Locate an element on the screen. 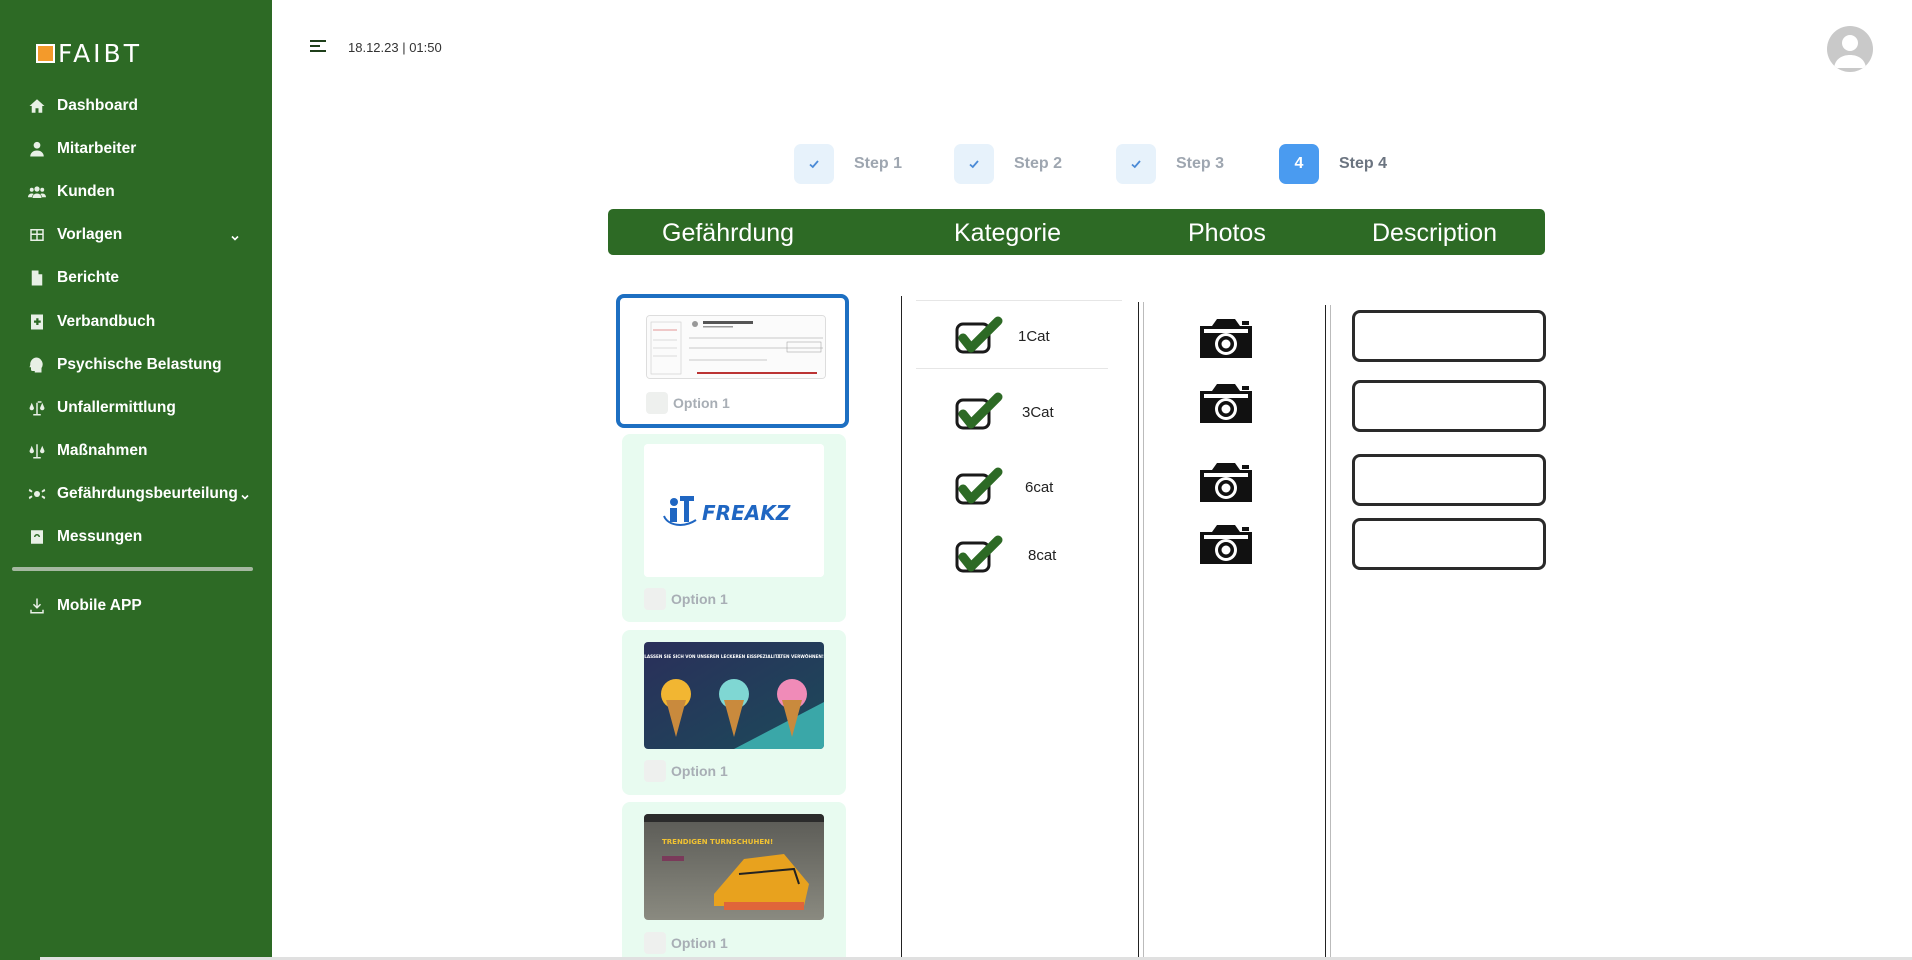  banner-text: TRENDIGEN TURNSCHUHEN! is located at coordinates (717, 842).